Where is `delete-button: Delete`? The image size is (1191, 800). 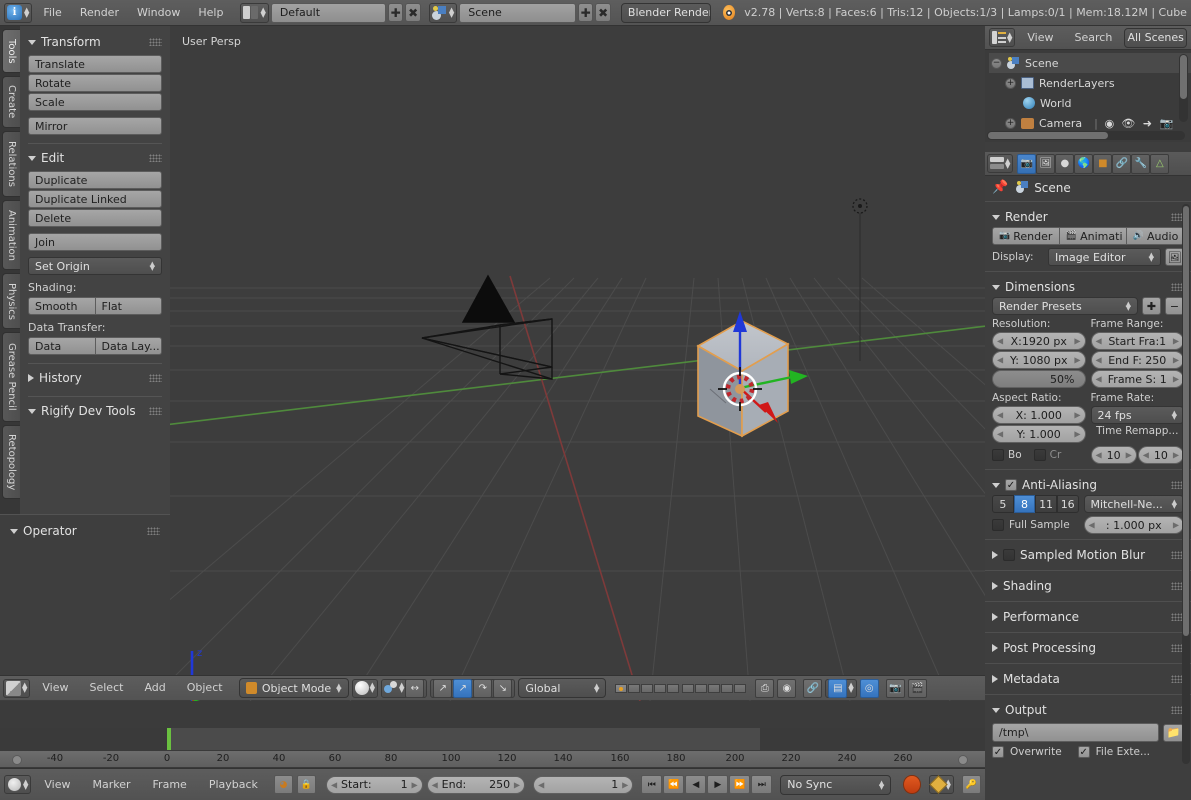 delete-button: Delete is located at coordinates (95, 218).